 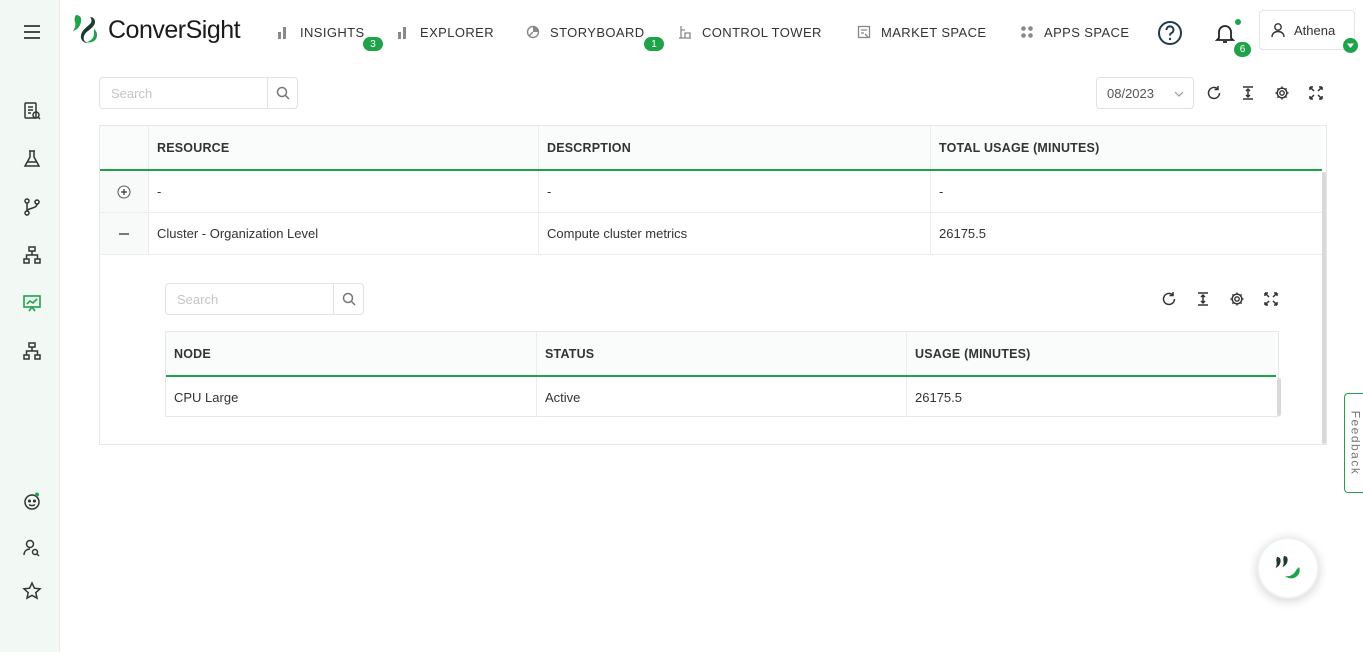 I want to click on nav-storyboard: STORYBOARD, so click(x=585, y=32).